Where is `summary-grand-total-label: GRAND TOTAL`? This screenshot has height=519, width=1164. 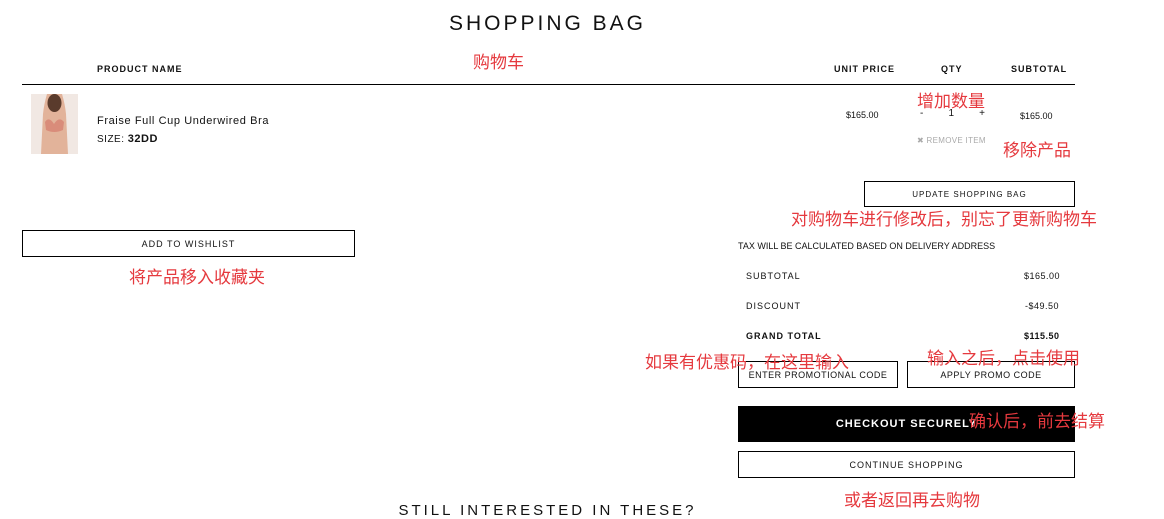
summary-grand-total-label: GRAND TOTAL is located at coordinates (784, 336).